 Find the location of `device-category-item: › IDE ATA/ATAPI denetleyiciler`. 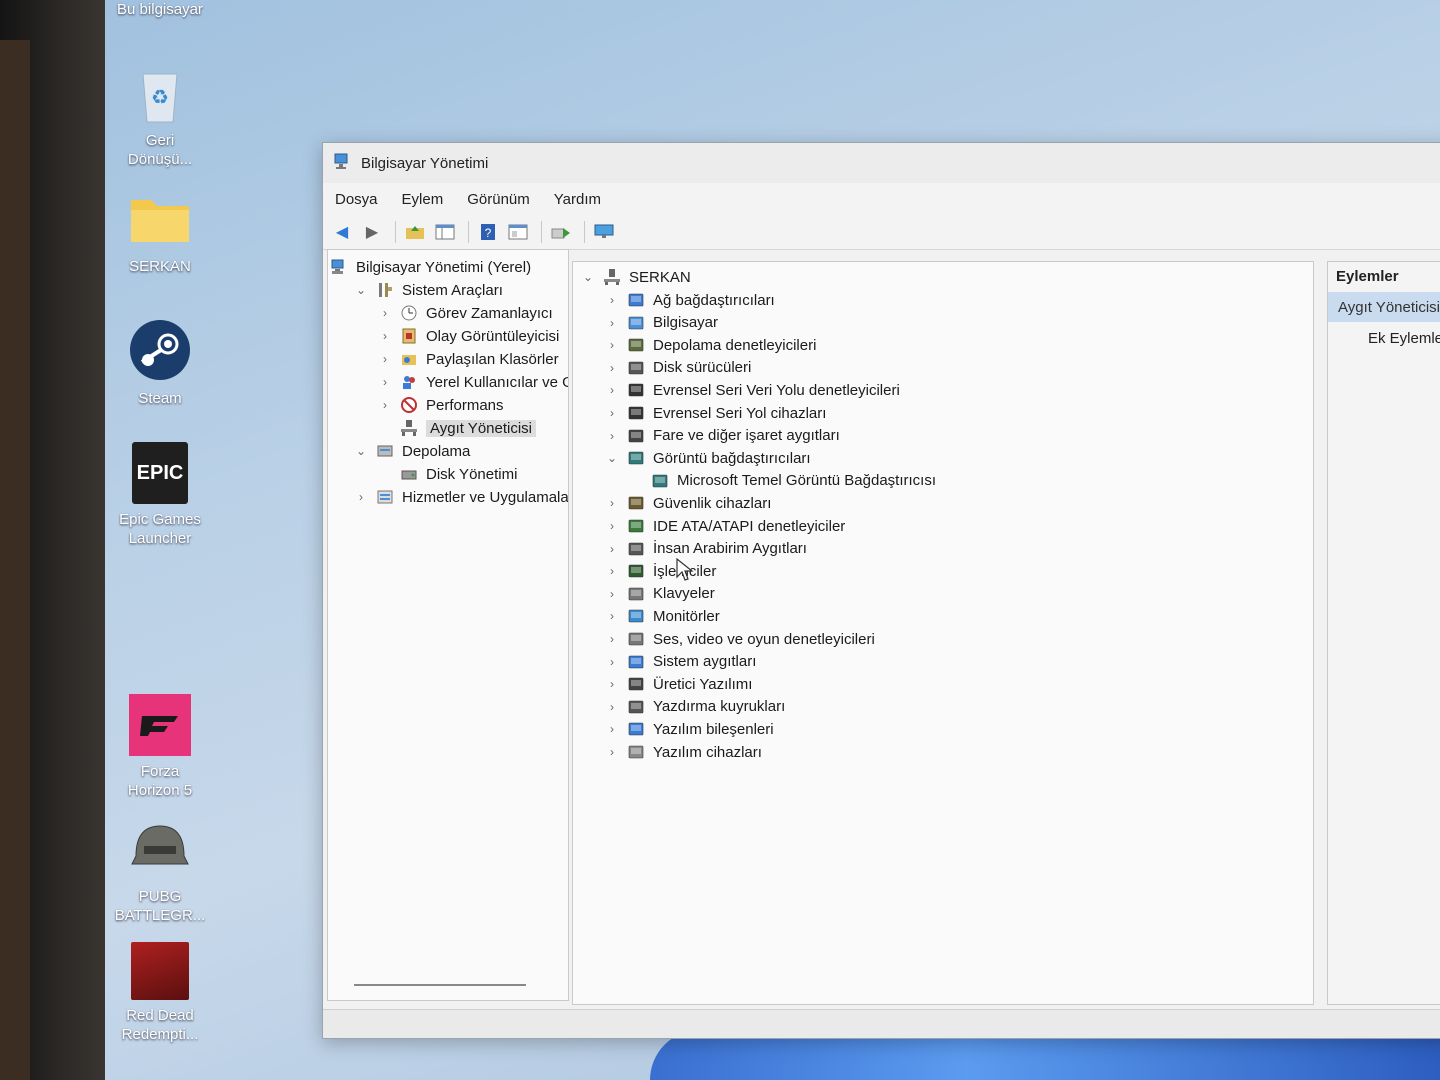

device-category-item: › IDE ATA/ATAPI denetleyiciler is located at coordinates (725, 526).